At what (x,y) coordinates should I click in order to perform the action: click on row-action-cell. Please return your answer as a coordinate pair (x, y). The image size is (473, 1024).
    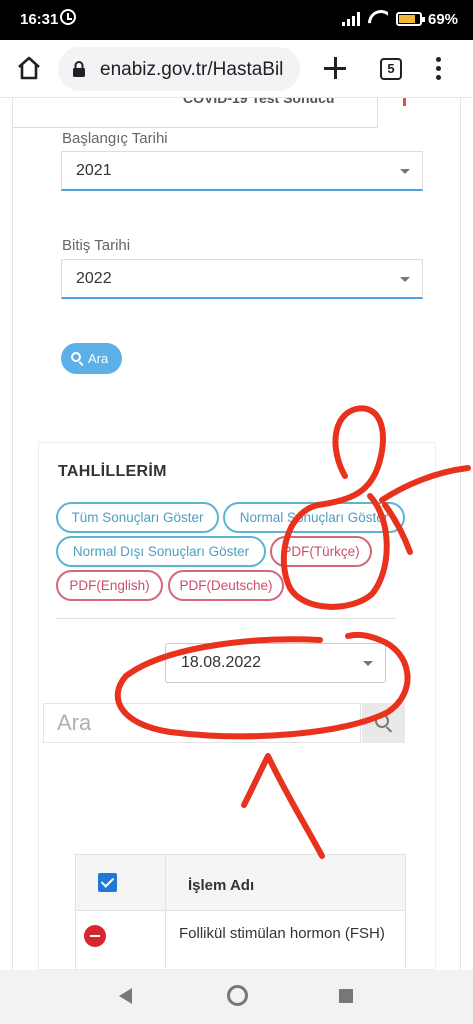
    Looking at the image, I should click on (121, 941).